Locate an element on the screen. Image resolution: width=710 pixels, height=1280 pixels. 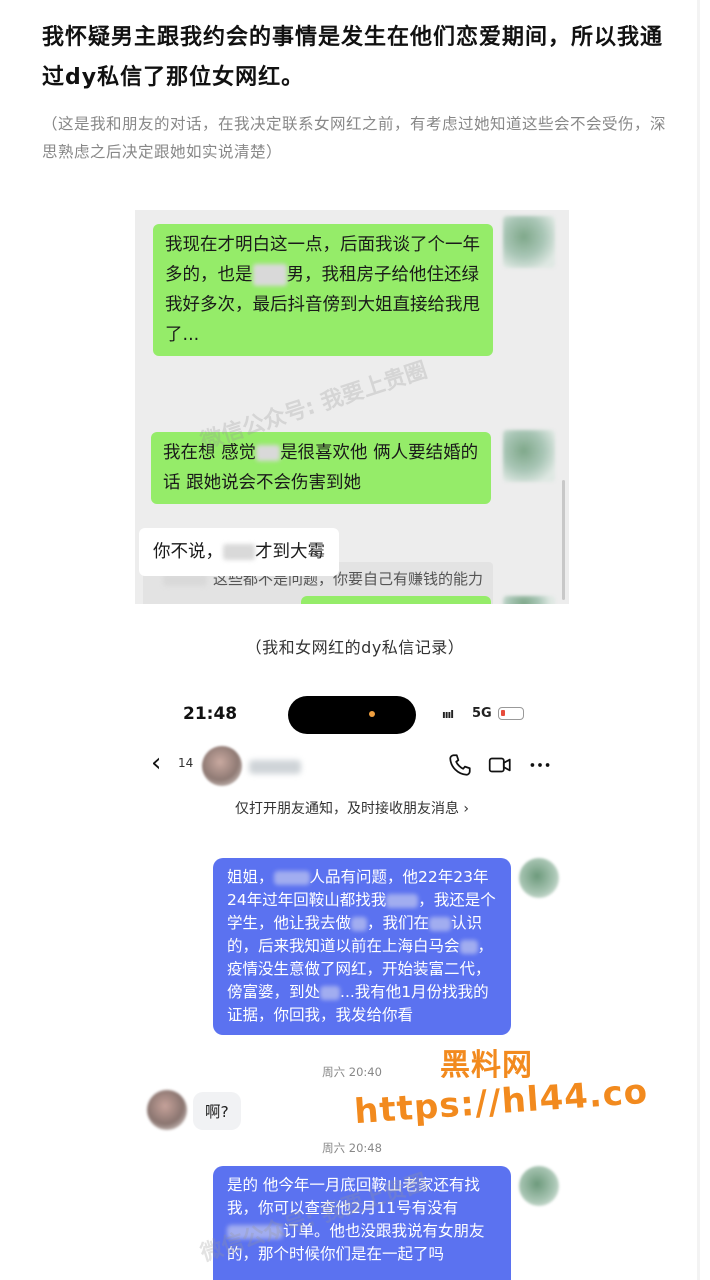
notification-banner: 仅打开朋友通知，及时接收朋友消息 › is located at coordinates (352, 808).